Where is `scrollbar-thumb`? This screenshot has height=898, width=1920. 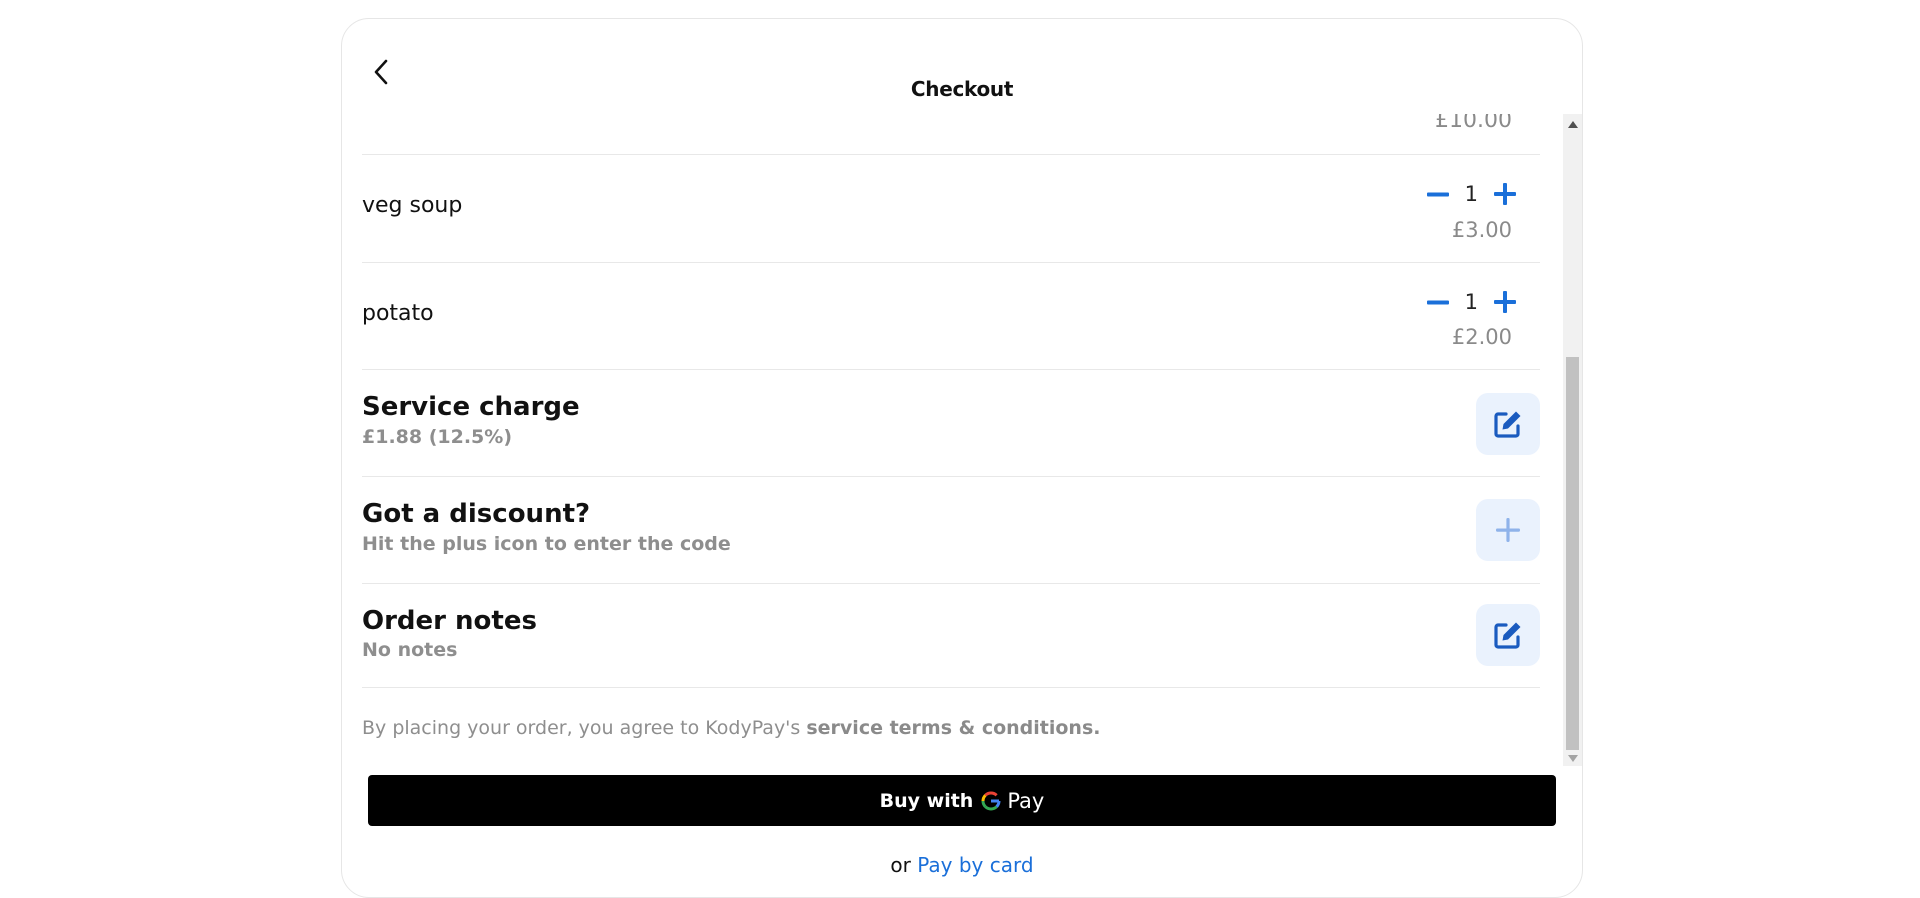 scrollbar-thumb is located at coordinates (1572, 553).